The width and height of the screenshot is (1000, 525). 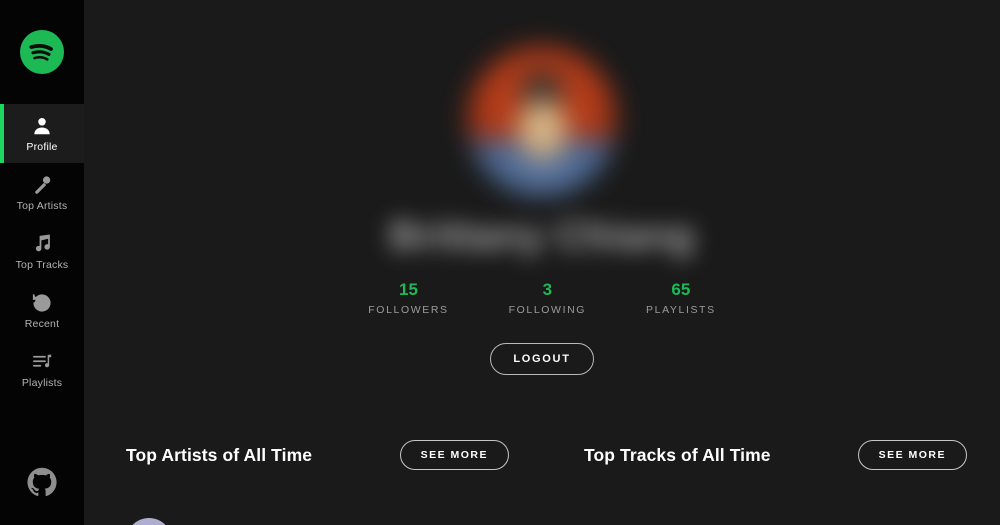 I want to click on sidebar-item-top-artists: Top Artists, so click(x=42, y=192).